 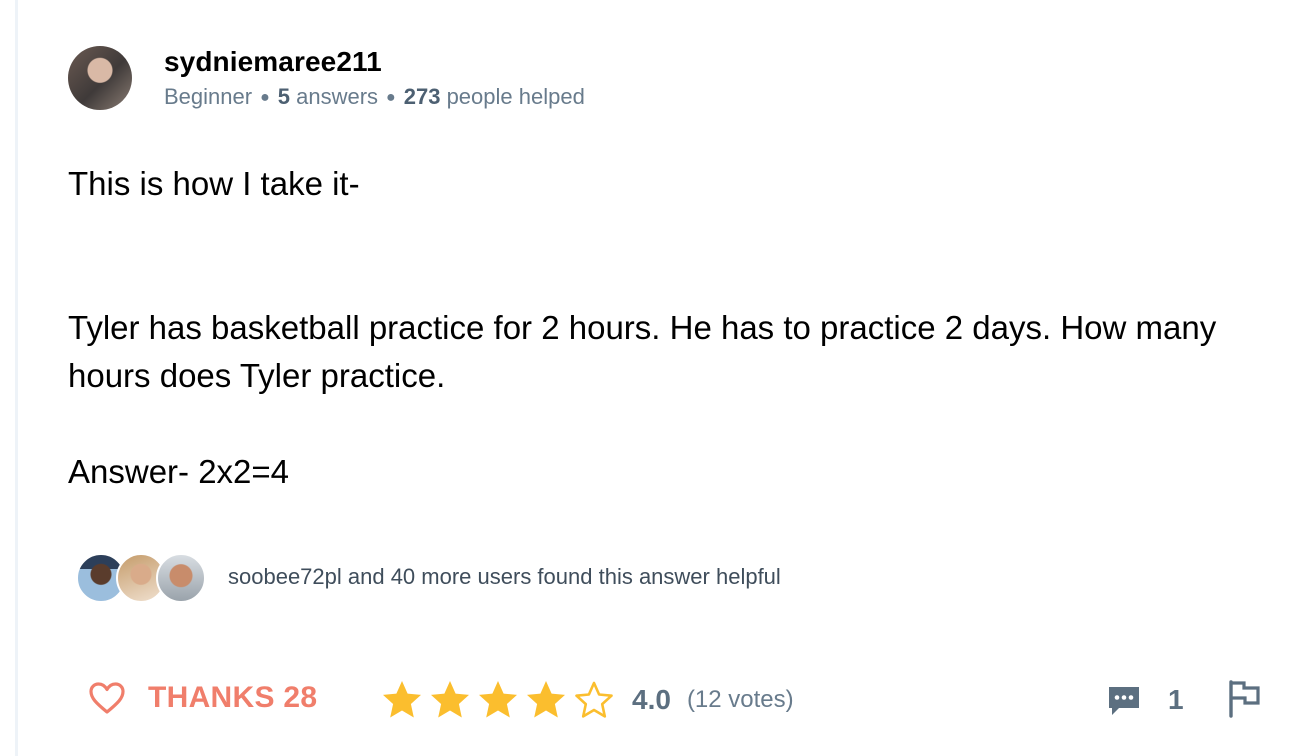 I want to click on helped-label: people helped, so click(x=515, y=96).